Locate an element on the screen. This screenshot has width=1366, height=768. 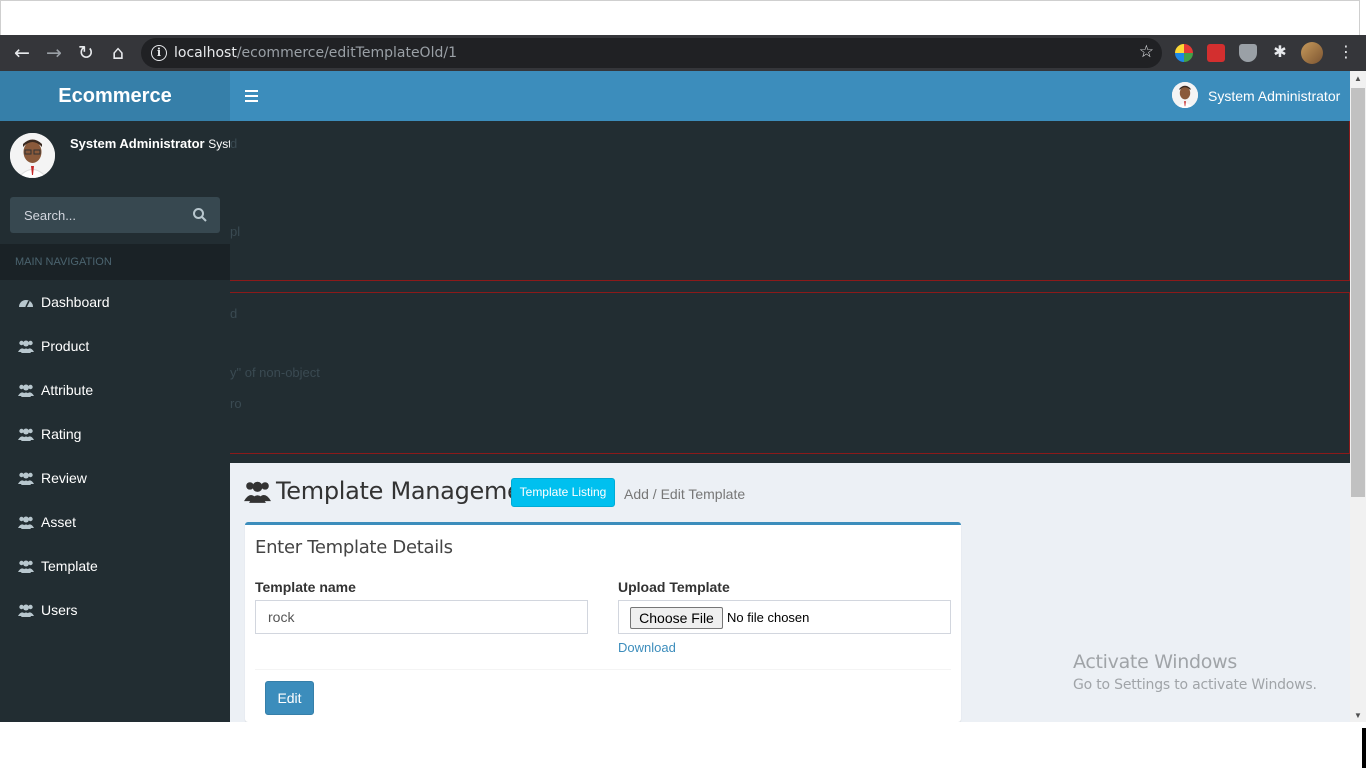
sidebar-item-label: Users is located at coordinates (59, 610).